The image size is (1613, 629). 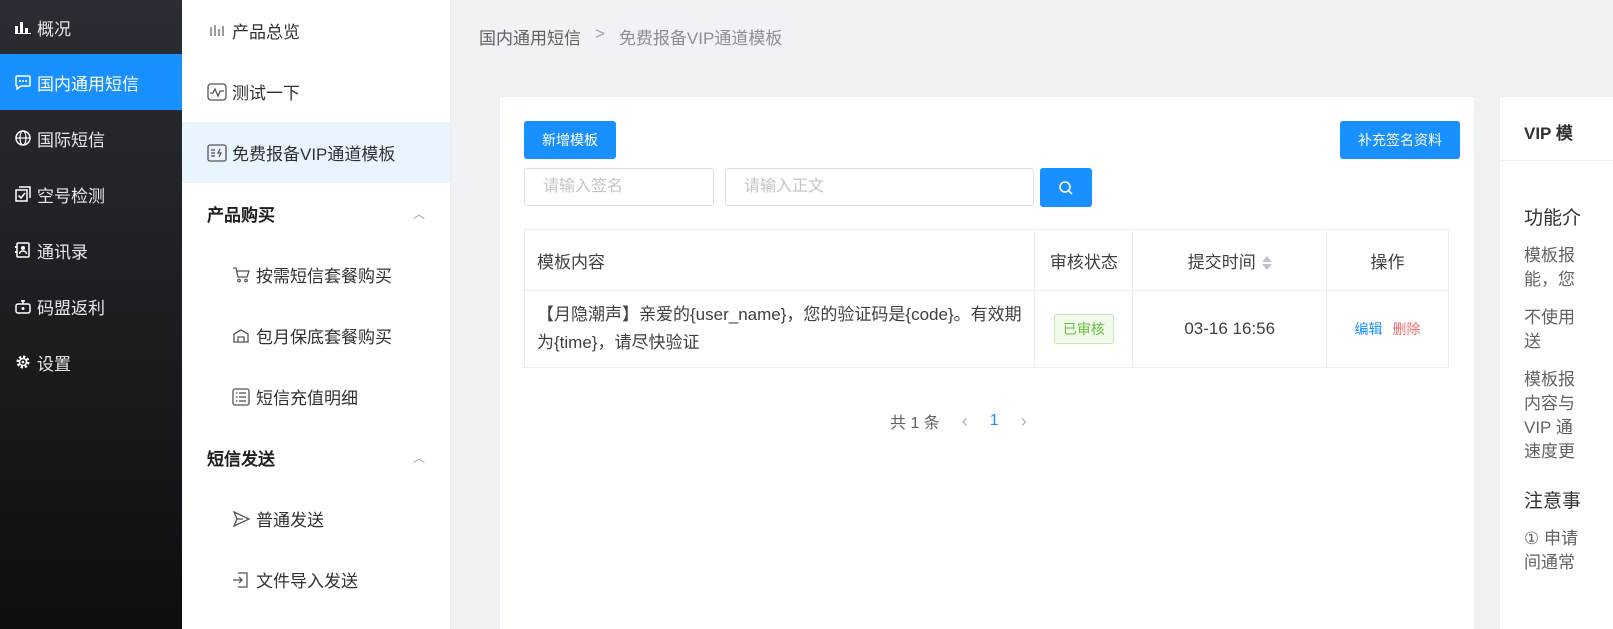 I want to click on submenu-group-buy: 产品购买 ︿, so click(x=316, y=213).